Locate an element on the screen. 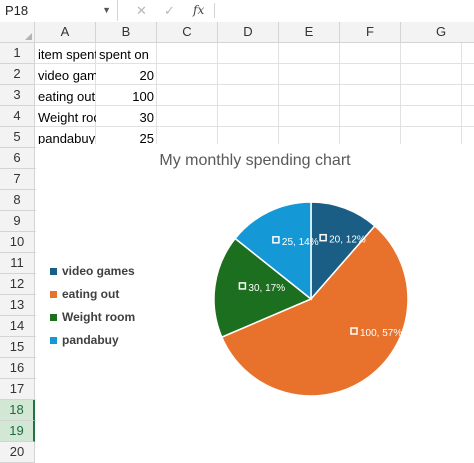 This screenshot has width=474, height=463. column-header-e: E is located at coordinates (309, 32).